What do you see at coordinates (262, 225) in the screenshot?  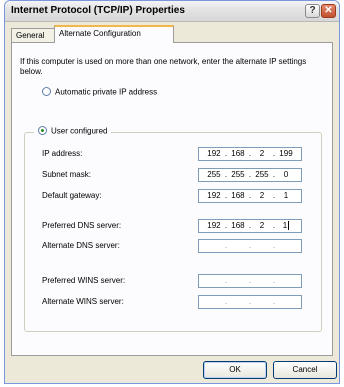 I see `pref-dns-octet-3: 2` at bounding box center [262, 225].